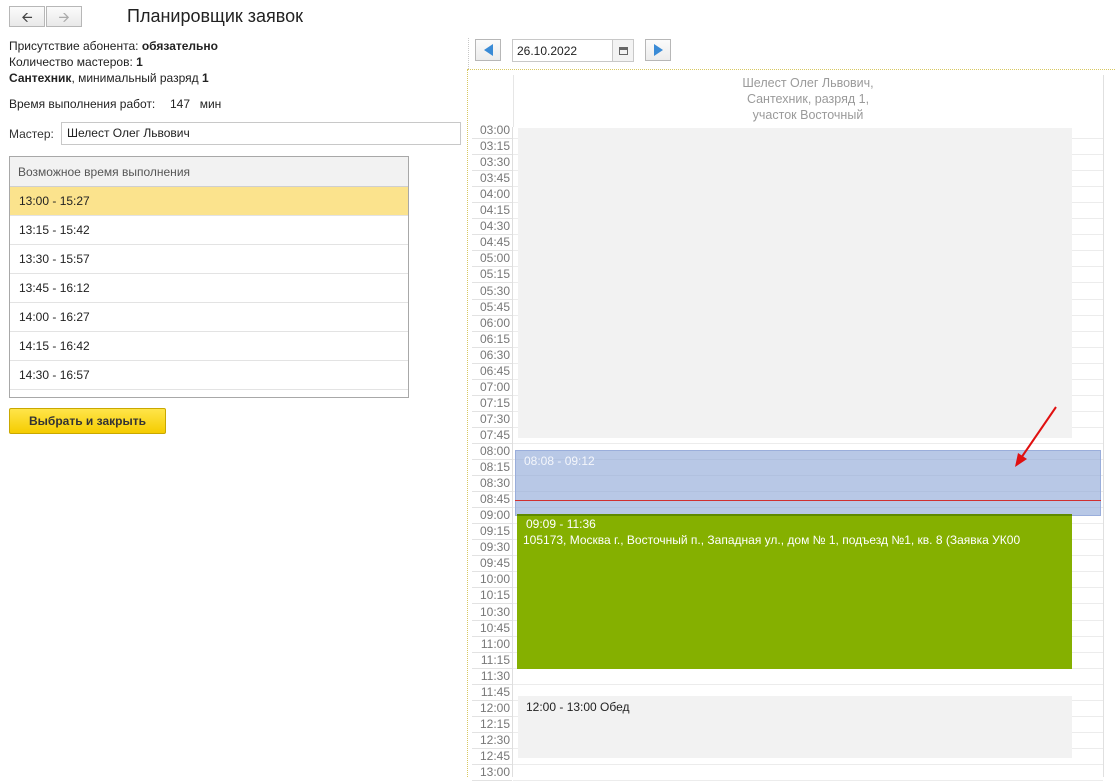  What do you see at coordinates (808, 83) in the screenshot?
I see `resource-name: Шелест Олег Львович,` at bounding box center [808, 83].